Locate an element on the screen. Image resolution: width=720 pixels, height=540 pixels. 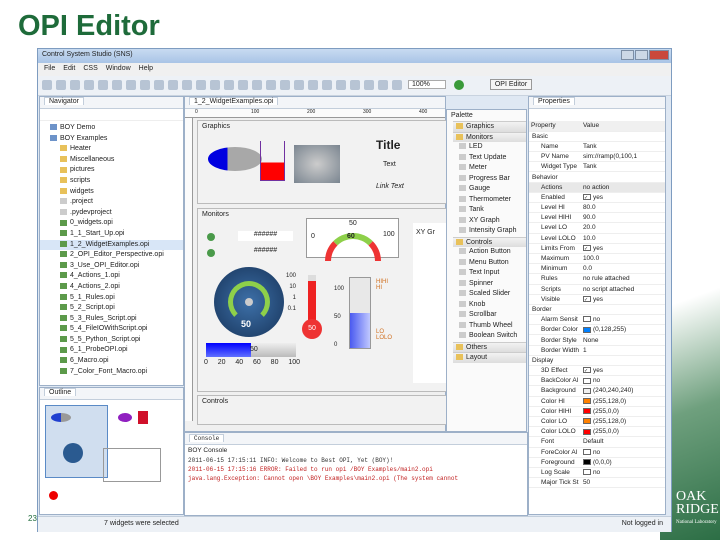
property-value: 0.0 is located at coordinates (622, 269).